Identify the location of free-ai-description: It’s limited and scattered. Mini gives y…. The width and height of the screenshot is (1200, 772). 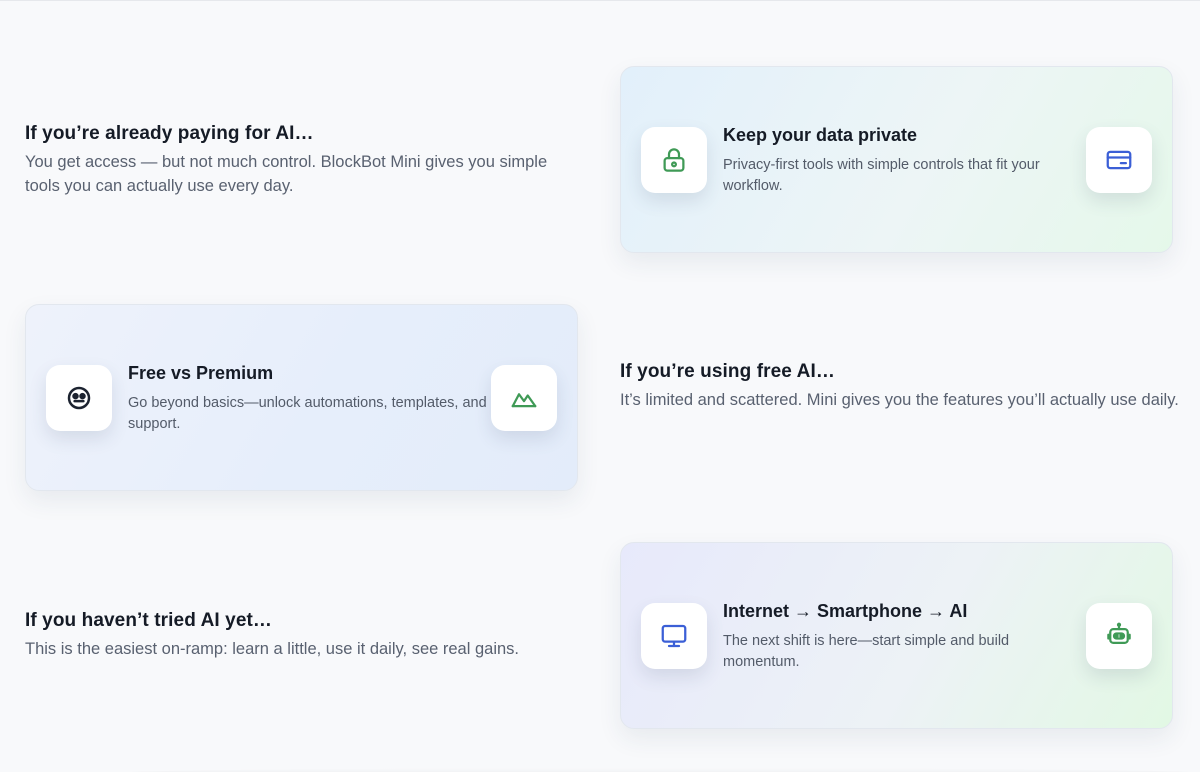
(899, 400).